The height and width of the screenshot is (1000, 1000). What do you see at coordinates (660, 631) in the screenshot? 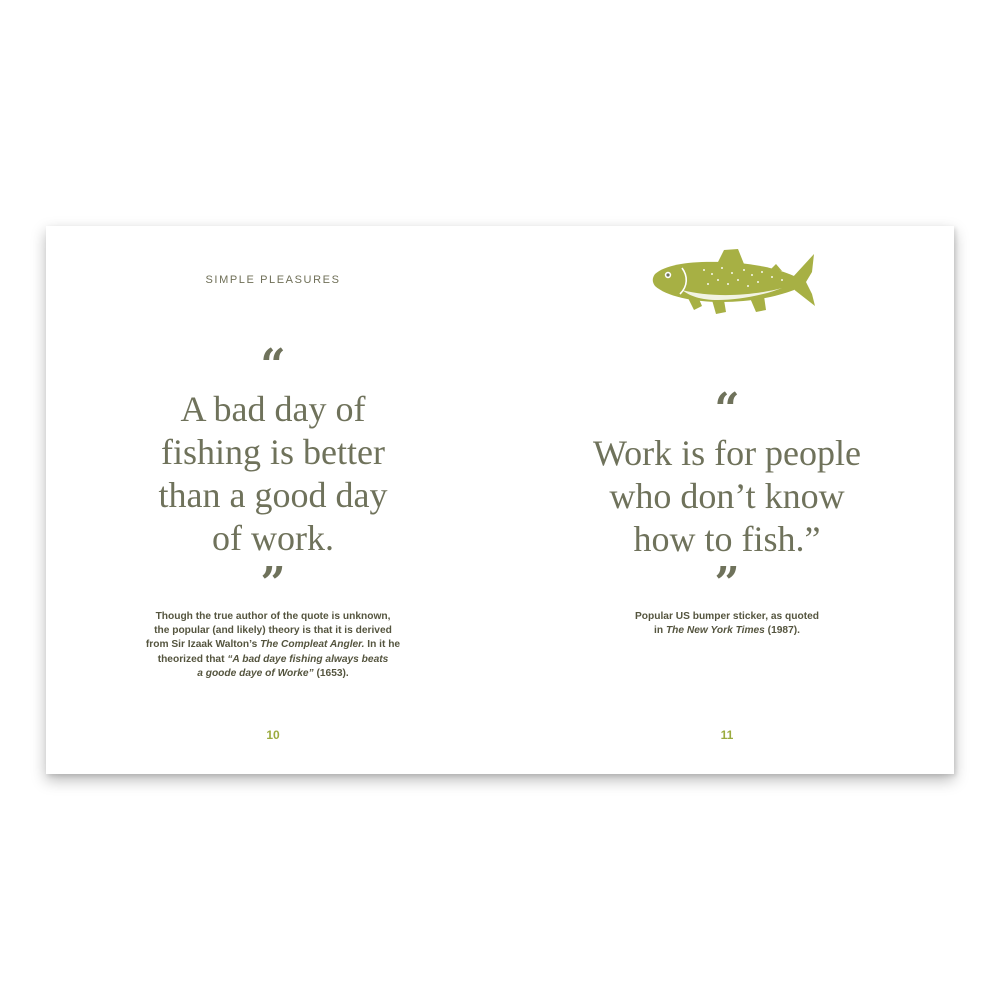
I see `note-text: in` at bounding box center [660, 631].